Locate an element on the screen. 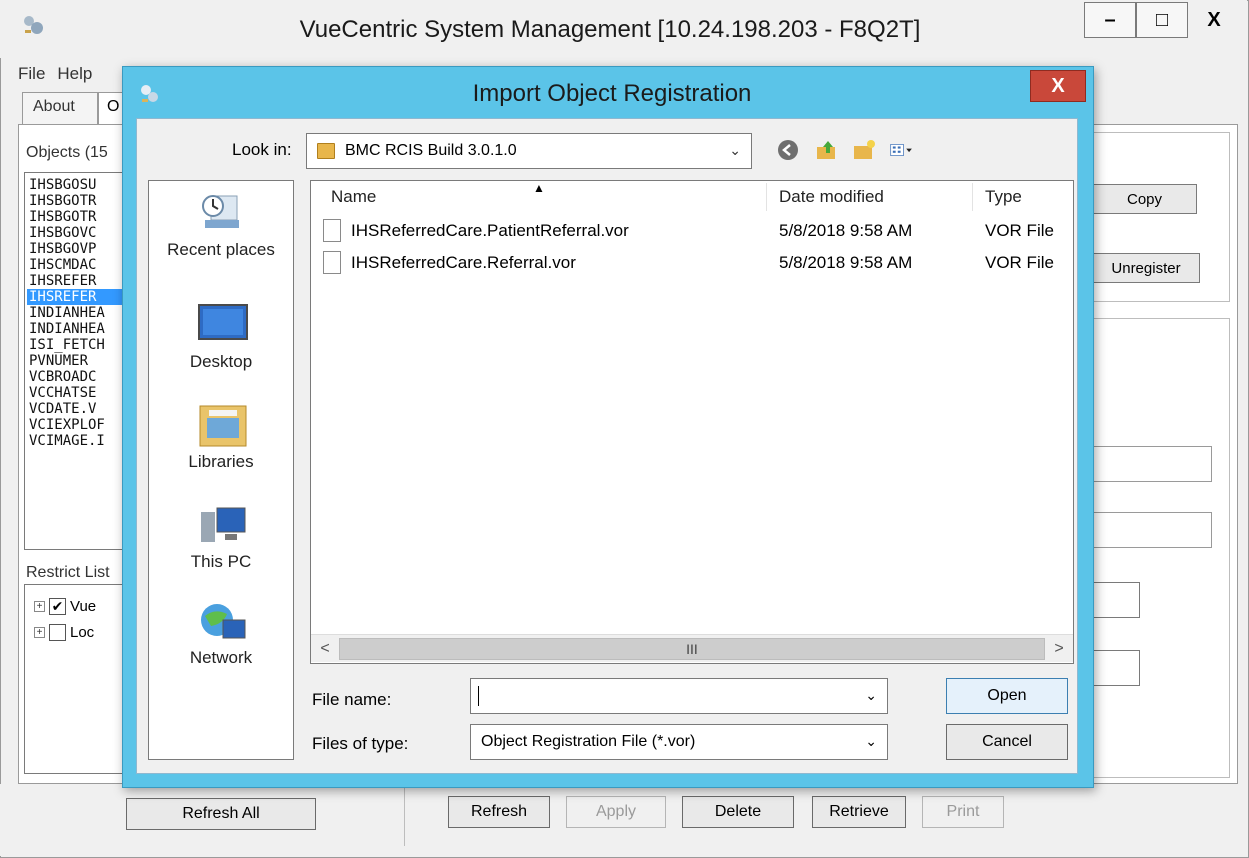  file-name-label: File name: is located at coordinates (352, 699).